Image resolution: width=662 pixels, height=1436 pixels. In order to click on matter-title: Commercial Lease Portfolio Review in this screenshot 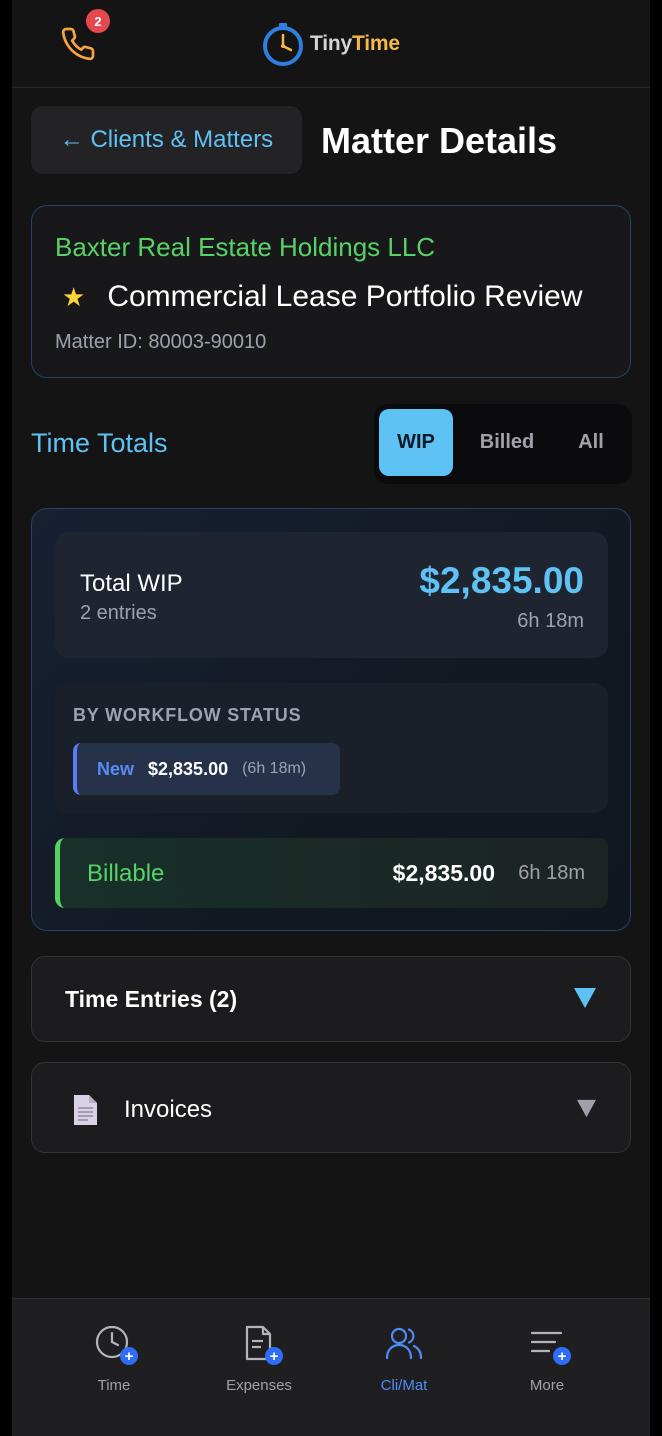, I will do `click(345, 296)`.